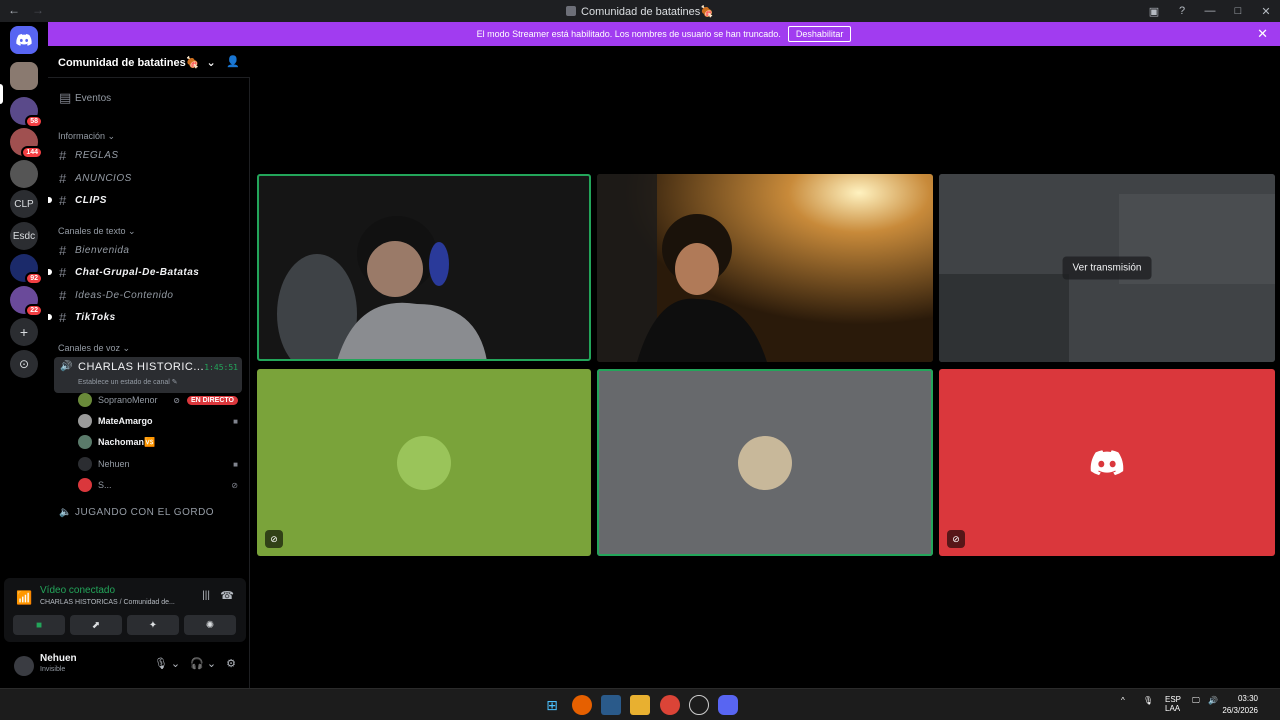  I want to click on taskbar: ⊞ ^ 🎙 ESP LAA 🖵 🔊 03:30 26/3/2026, so click(640, 704).